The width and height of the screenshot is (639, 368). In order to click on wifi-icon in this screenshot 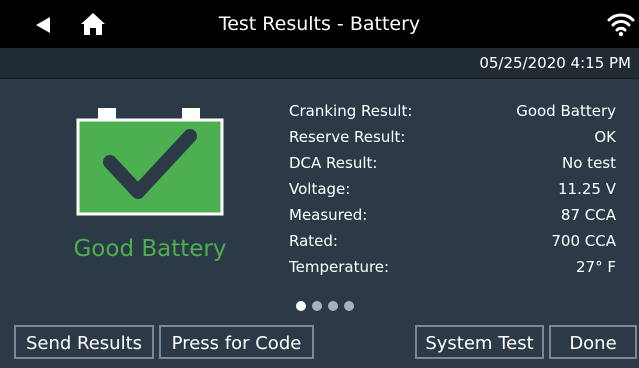, I will do `click(621, 24)`.